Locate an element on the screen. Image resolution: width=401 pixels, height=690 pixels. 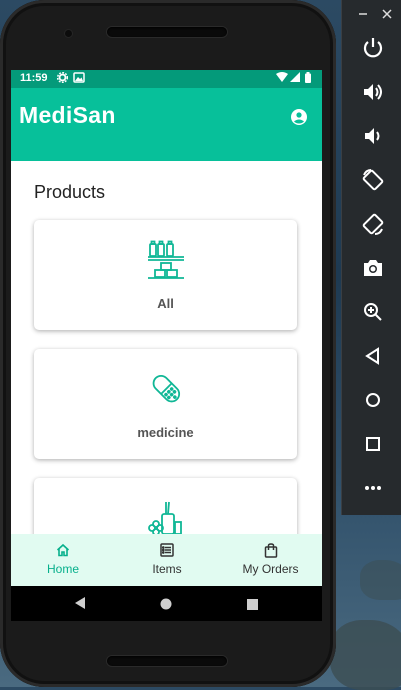
wifi-icon is located at coordinates (282, 79).